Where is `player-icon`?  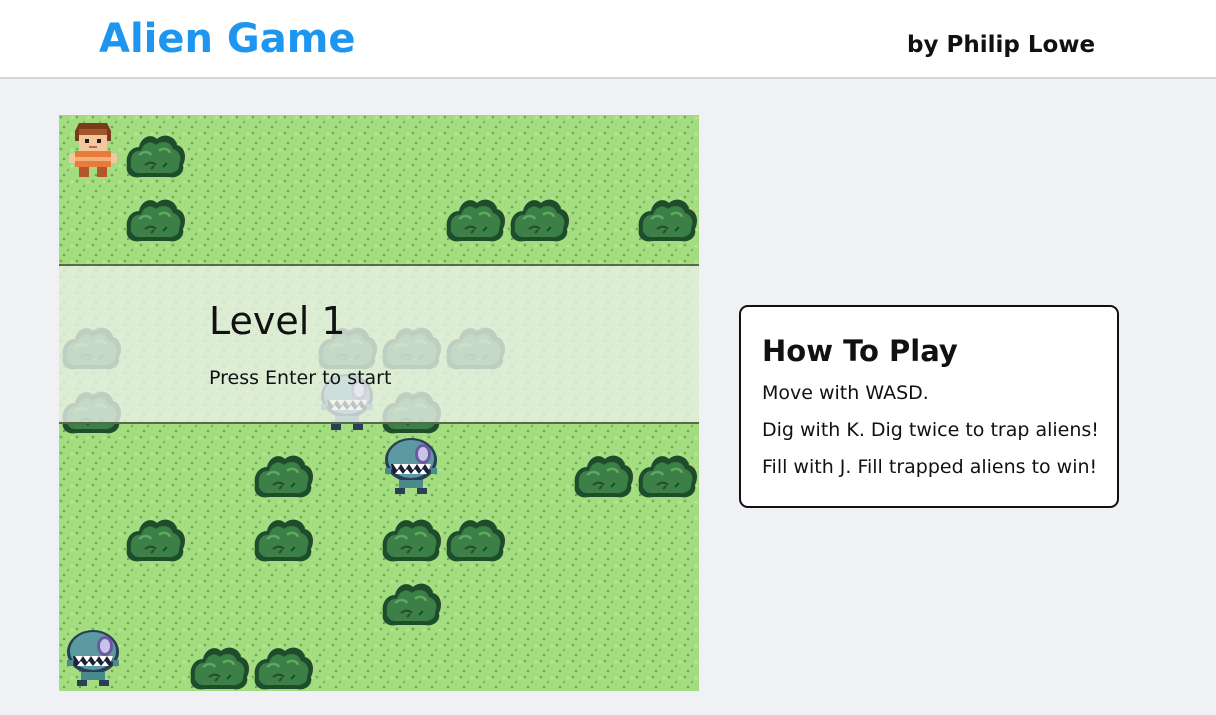 player-icon is located at coordinates (93, 147).